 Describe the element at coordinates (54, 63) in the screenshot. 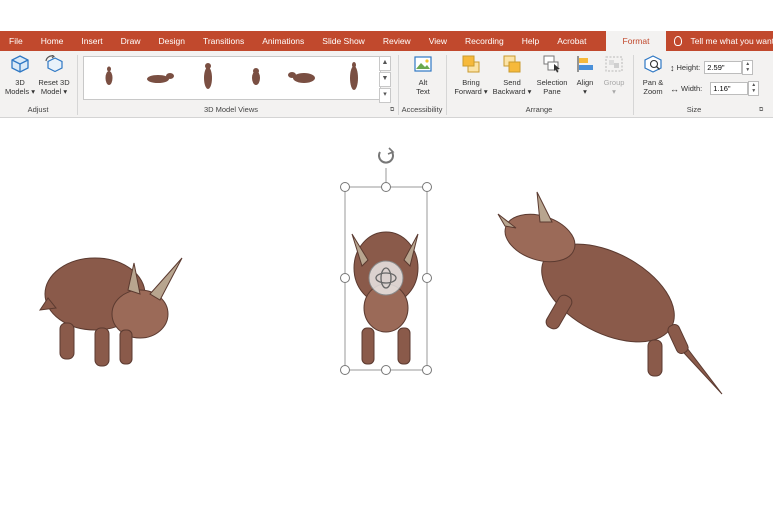

I see `reset-model-icon` at that location.